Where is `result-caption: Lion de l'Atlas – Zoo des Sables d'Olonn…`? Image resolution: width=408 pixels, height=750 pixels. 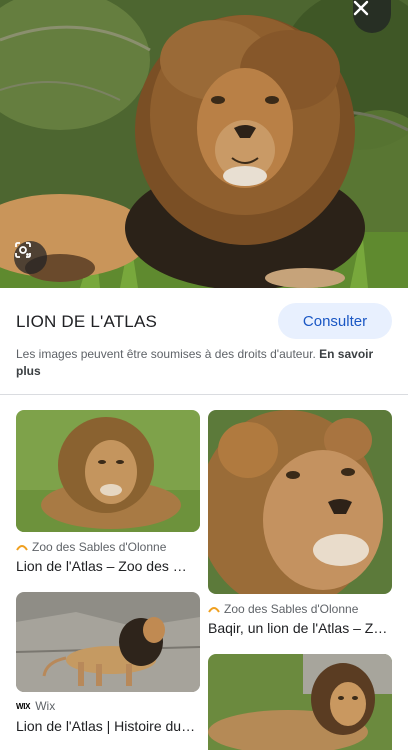 result-caption: Lion de l'Atlas – Zoo des Sables d'Olonn… is located at coordinates (106, 566).